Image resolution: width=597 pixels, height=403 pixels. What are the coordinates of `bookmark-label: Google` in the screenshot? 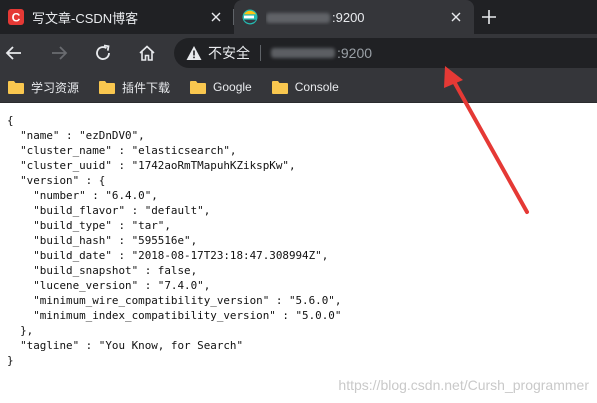 It's located at (232, 87).